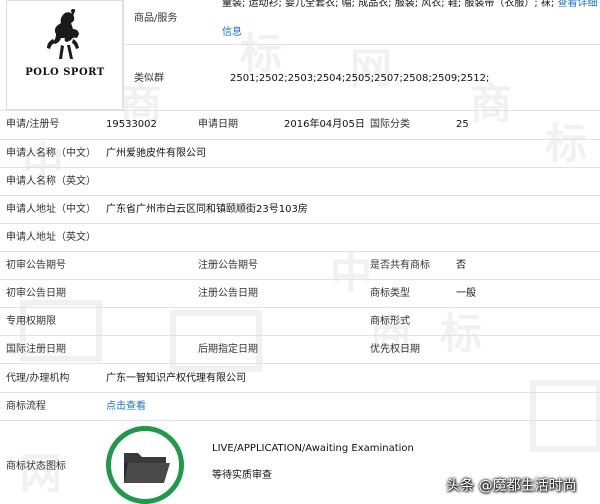 This screenshot has height=504, width=600. I want to click on shared-trademark-label: 是否共有商标, so click(400, 265).